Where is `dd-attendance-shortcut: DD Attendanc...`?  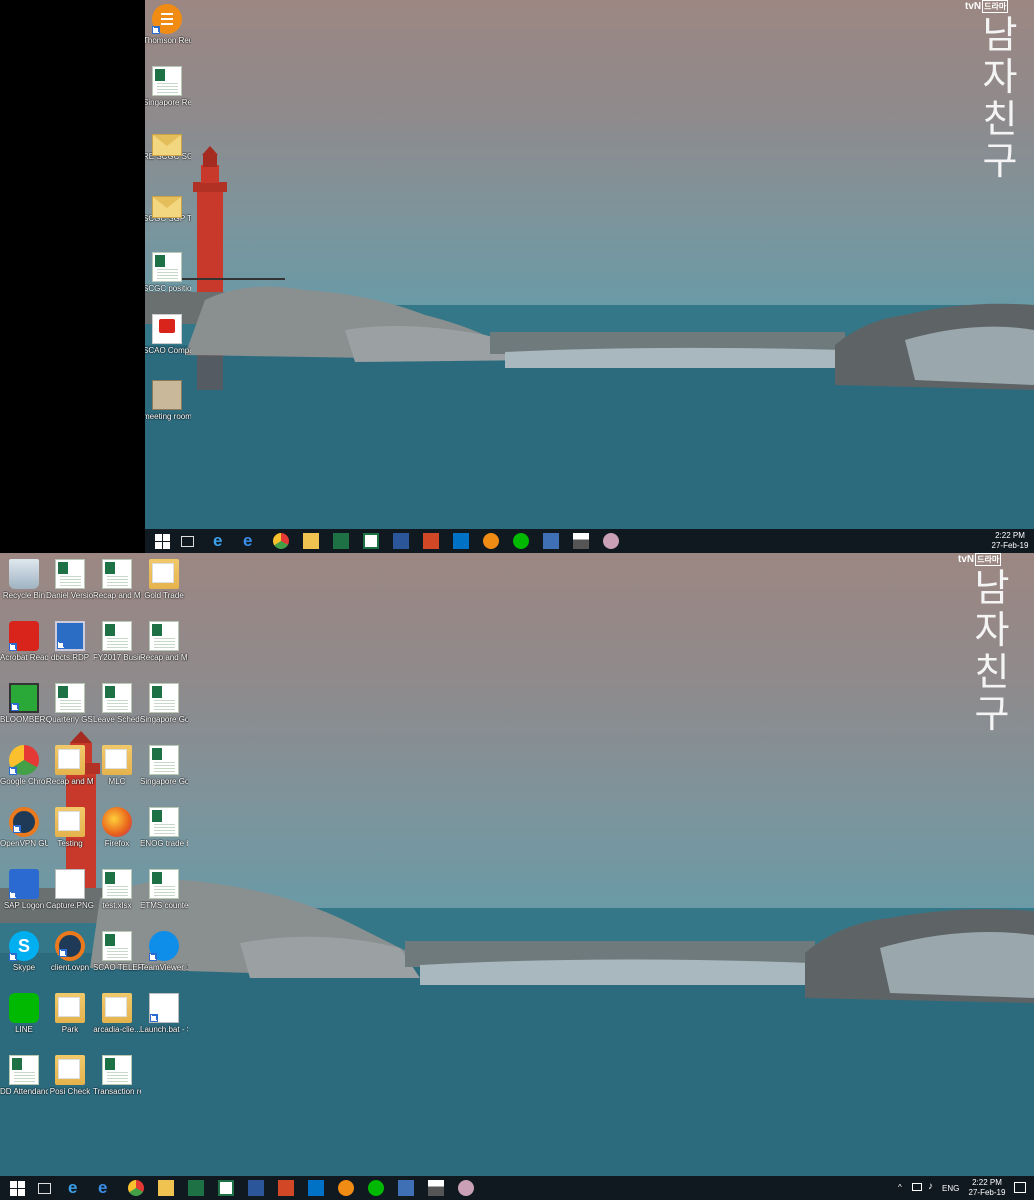
dd-attendance-shortcut: DD Attendanc... is located at coordinates (24, 1075).